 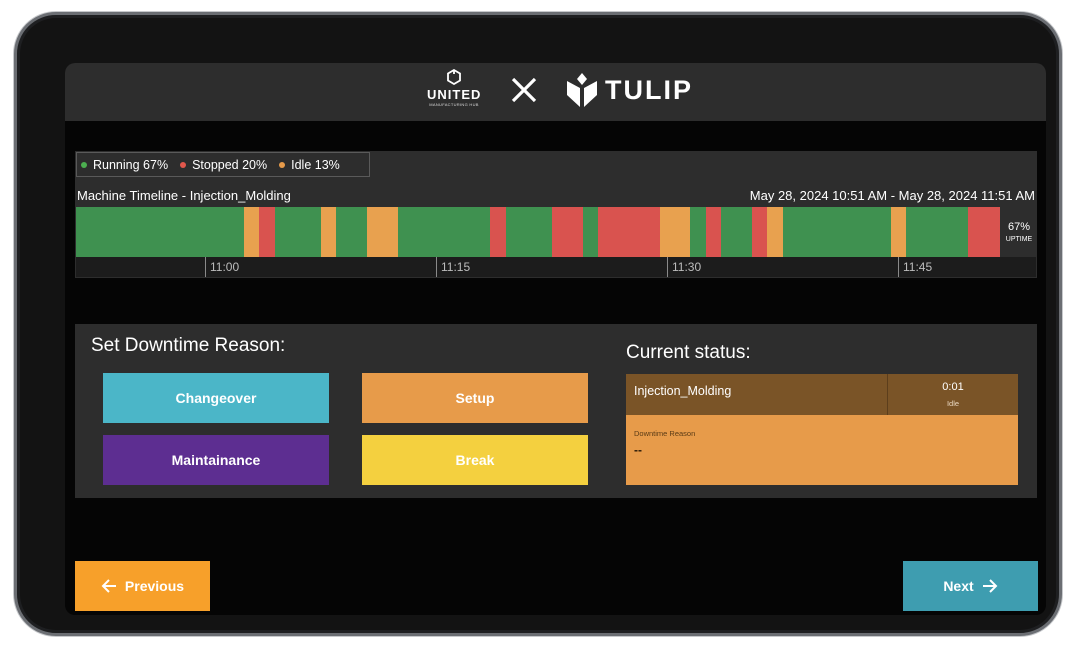 What do you see at coordinates (990, 586) in the screenshot?
I see `arrow-right-icon` at bounding box center [990, 586].